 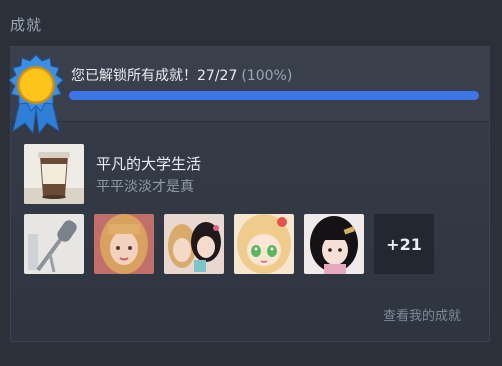 I want to click on microphone-icon, so click(x=54, y=244).